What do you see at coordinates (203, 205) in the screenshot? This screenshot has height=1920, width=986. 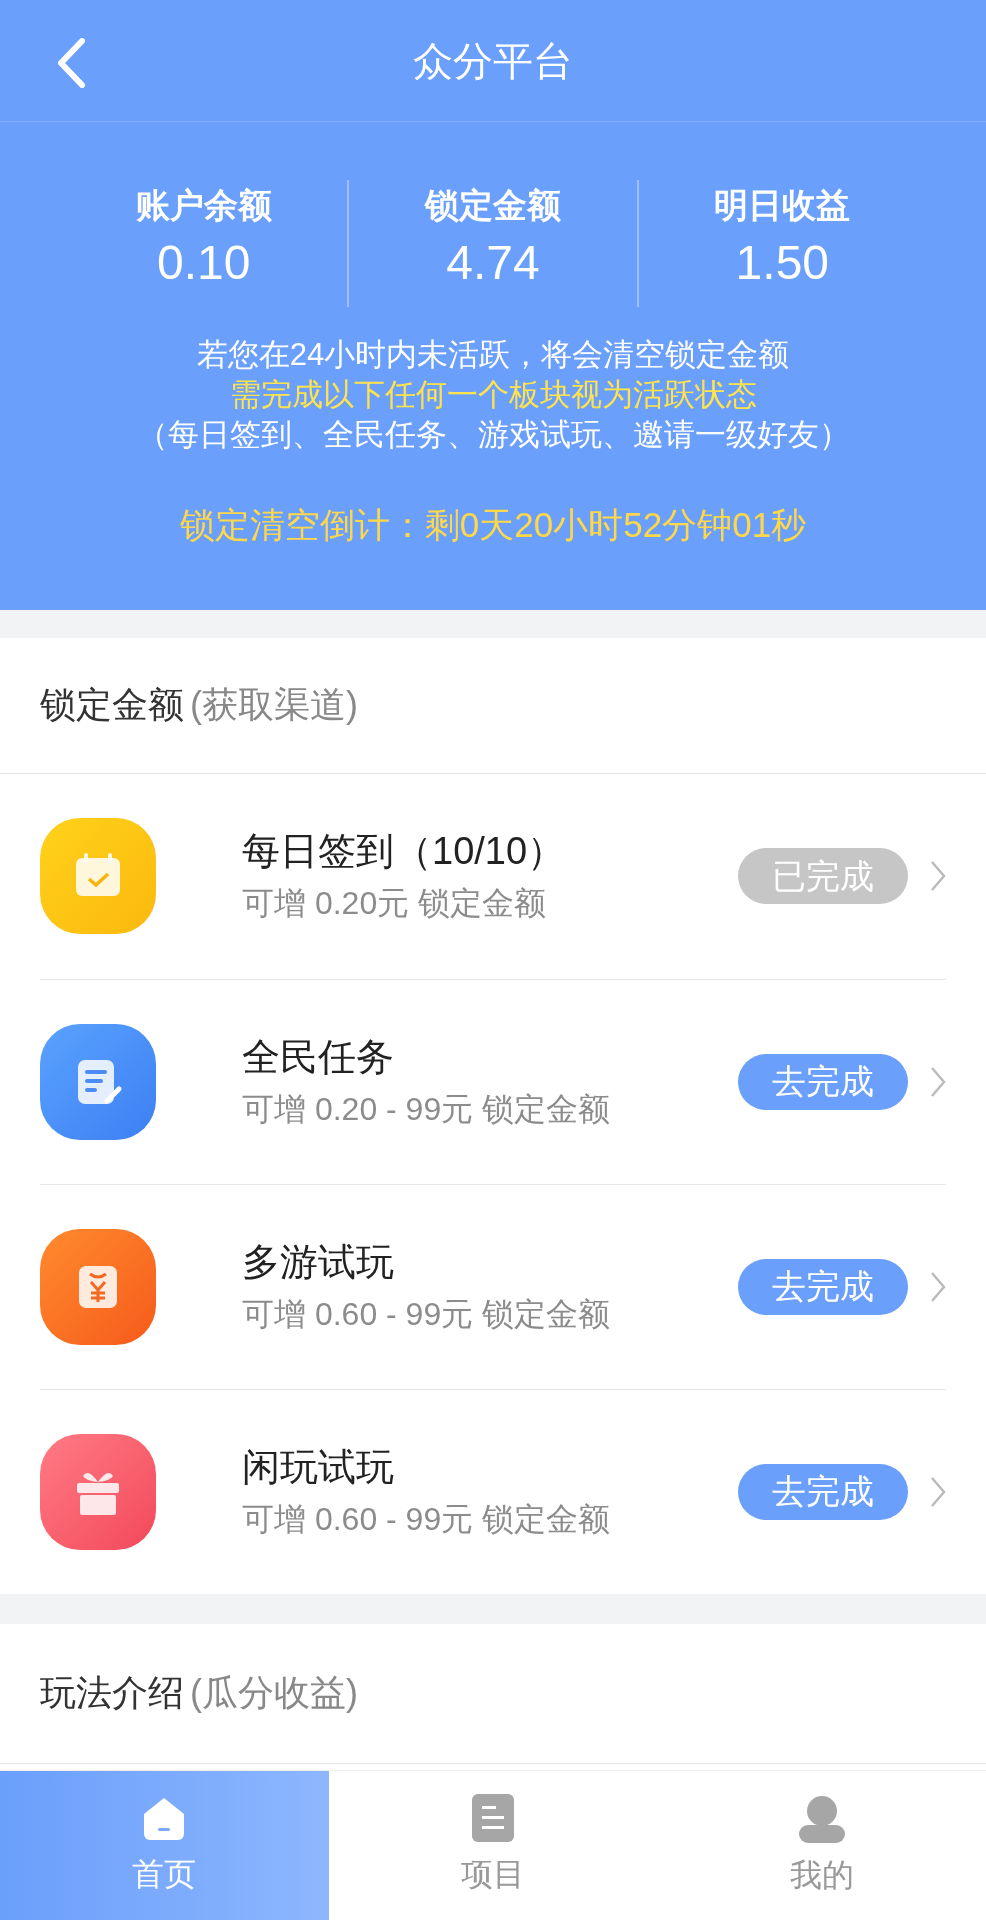 I see `stat-label: 账户余额` at bounding box center [203, 205].